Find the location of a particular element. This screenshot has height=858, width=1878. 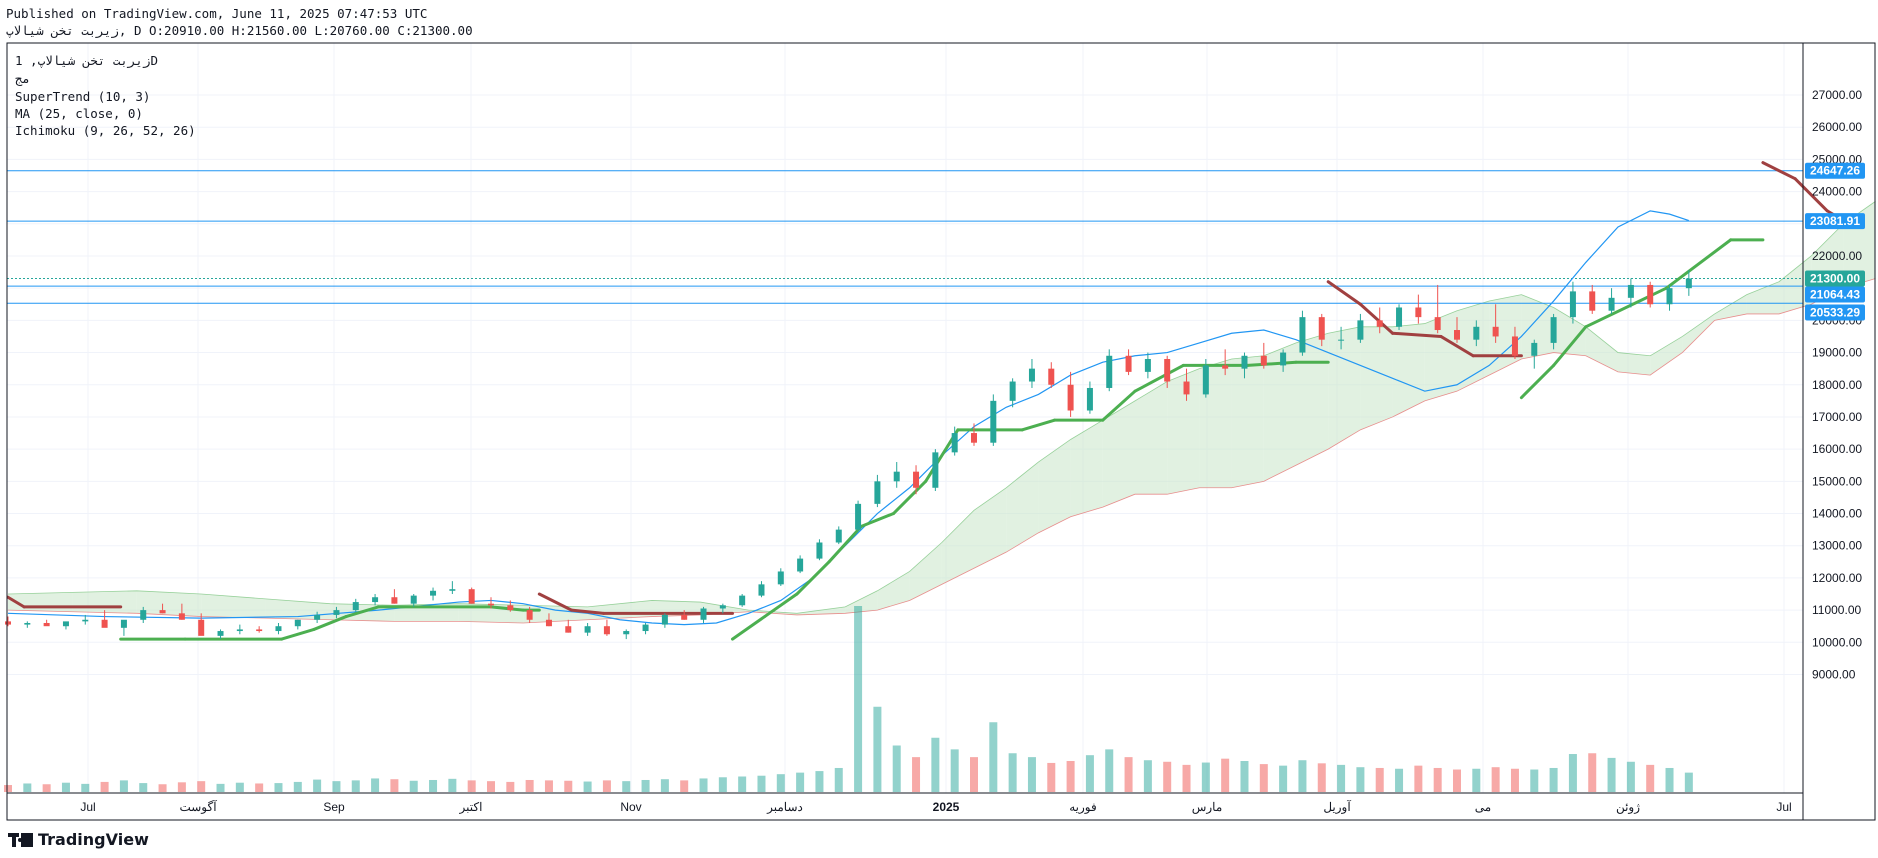

y-tick-label: 24000.00 is located at coordinates (1837, 192).